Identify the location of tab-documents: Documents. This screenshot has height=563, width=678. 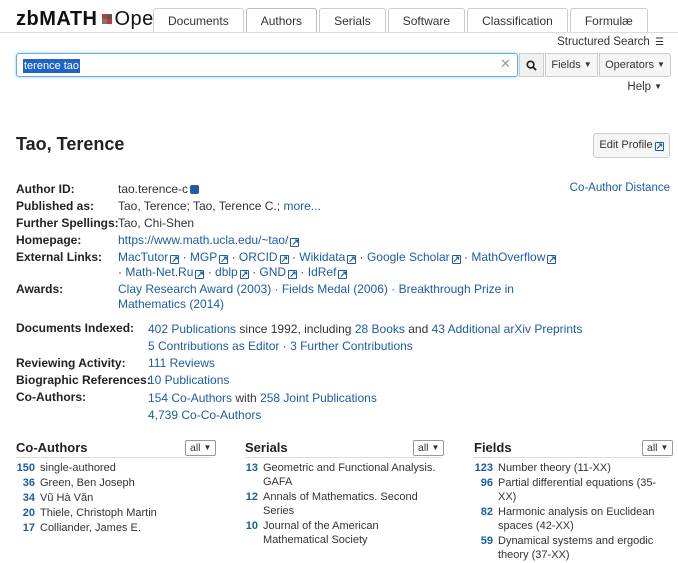
(198, 20).